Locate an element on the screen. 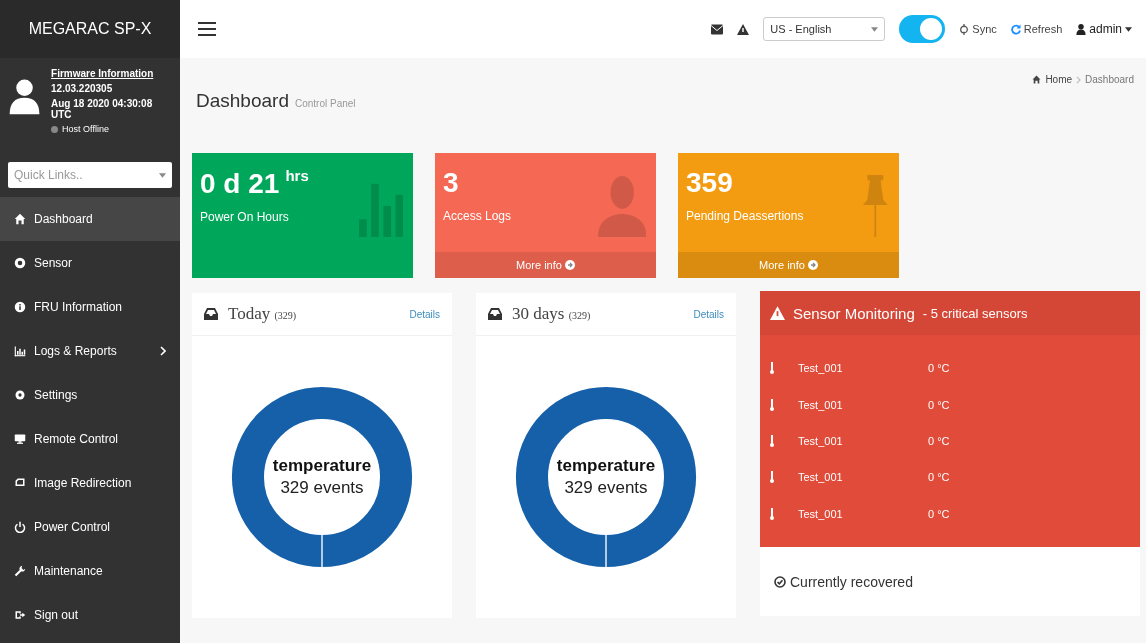  person-silhouette-icon is located at coordinates (621, 206).